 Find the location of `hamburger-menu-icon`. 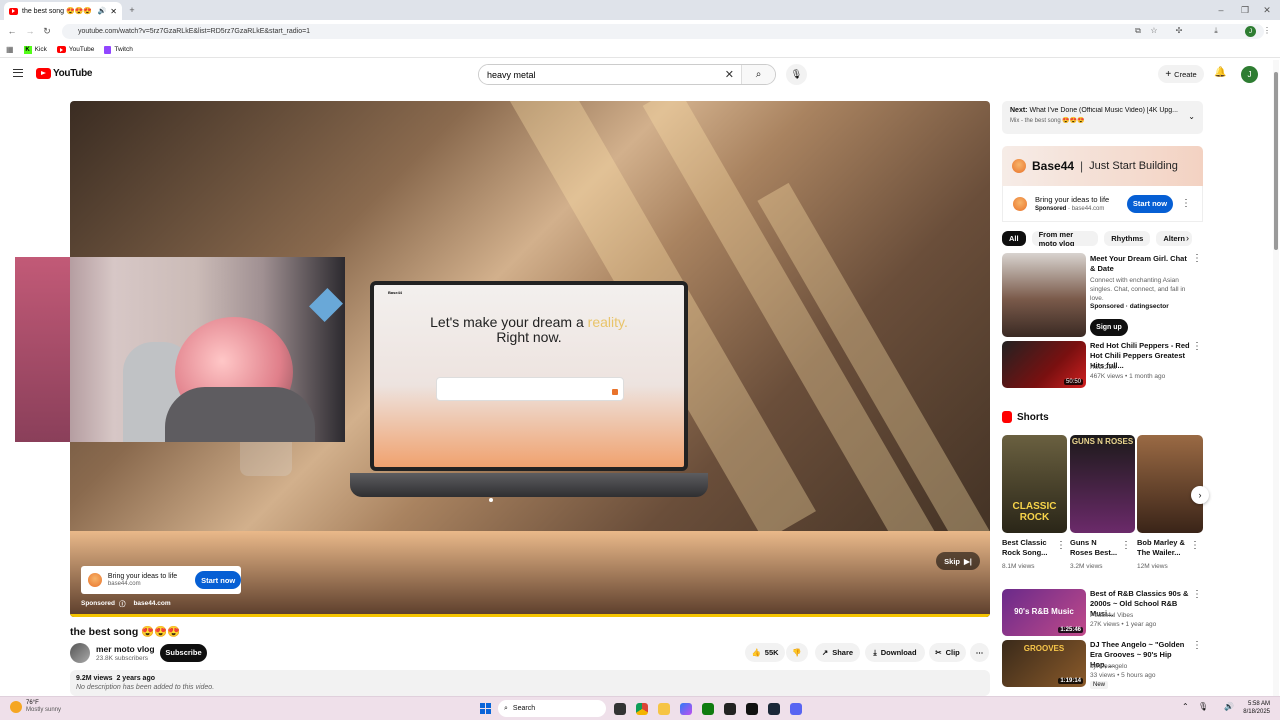

hamburger-menu-icon is located at coordinates (18, 73).